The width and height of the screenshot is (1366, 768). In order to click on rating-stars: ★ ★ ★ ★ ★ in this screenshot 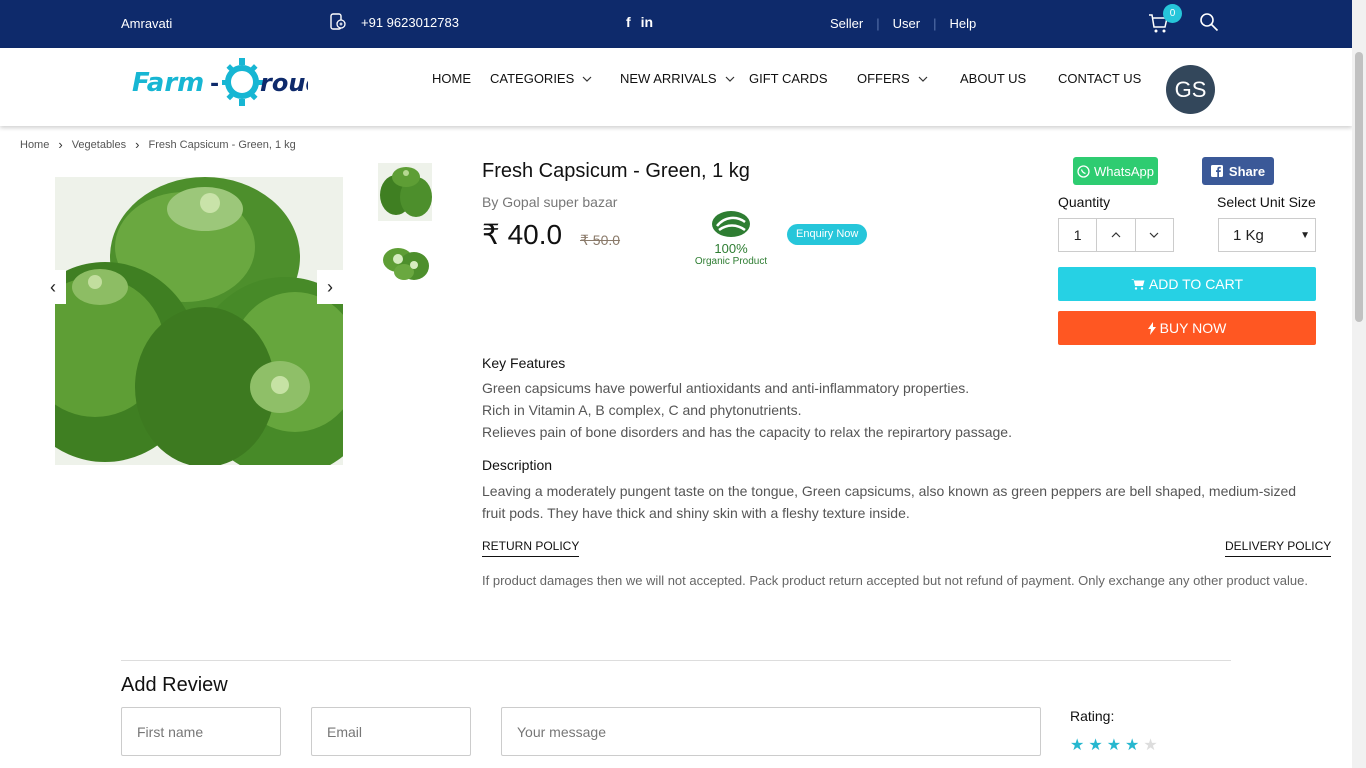, I will do `click(1114, 745)`.